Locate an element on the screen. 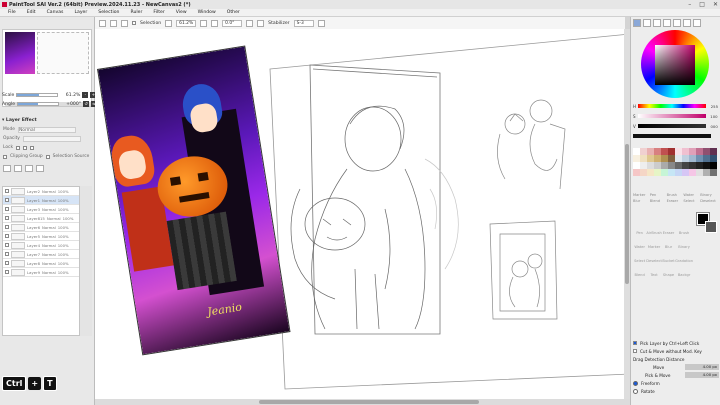  mode-select: Normal is located at coordinates (46, 129).